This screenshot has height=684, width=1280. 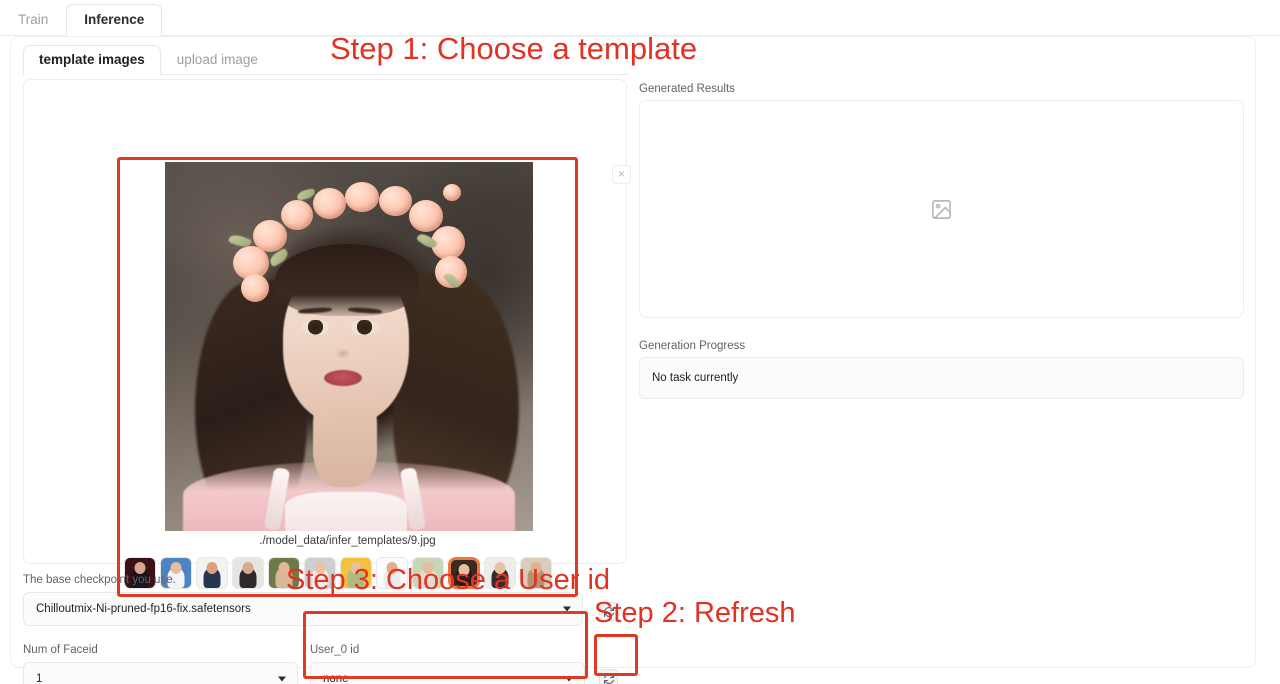 What do you see at coordinates (447, 673) in the screenshot?
I see `userid-dropdown: none` at bounding box center [447, 673].